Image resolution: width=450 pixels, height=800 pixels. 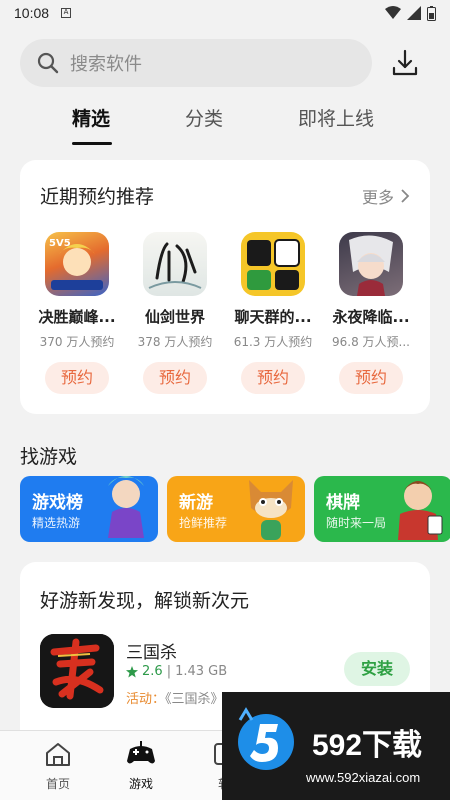 What do you see at coordinates (175, 264) in the screenshot?
I see `app-icon-xianjianshijie` at bounding box center [175, 264].